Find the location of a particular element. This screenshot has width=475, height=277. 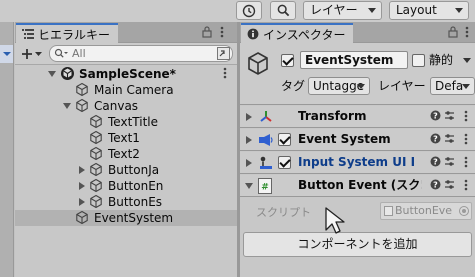

tab-inspector: インスペクター is located at coordinates (297, 33).